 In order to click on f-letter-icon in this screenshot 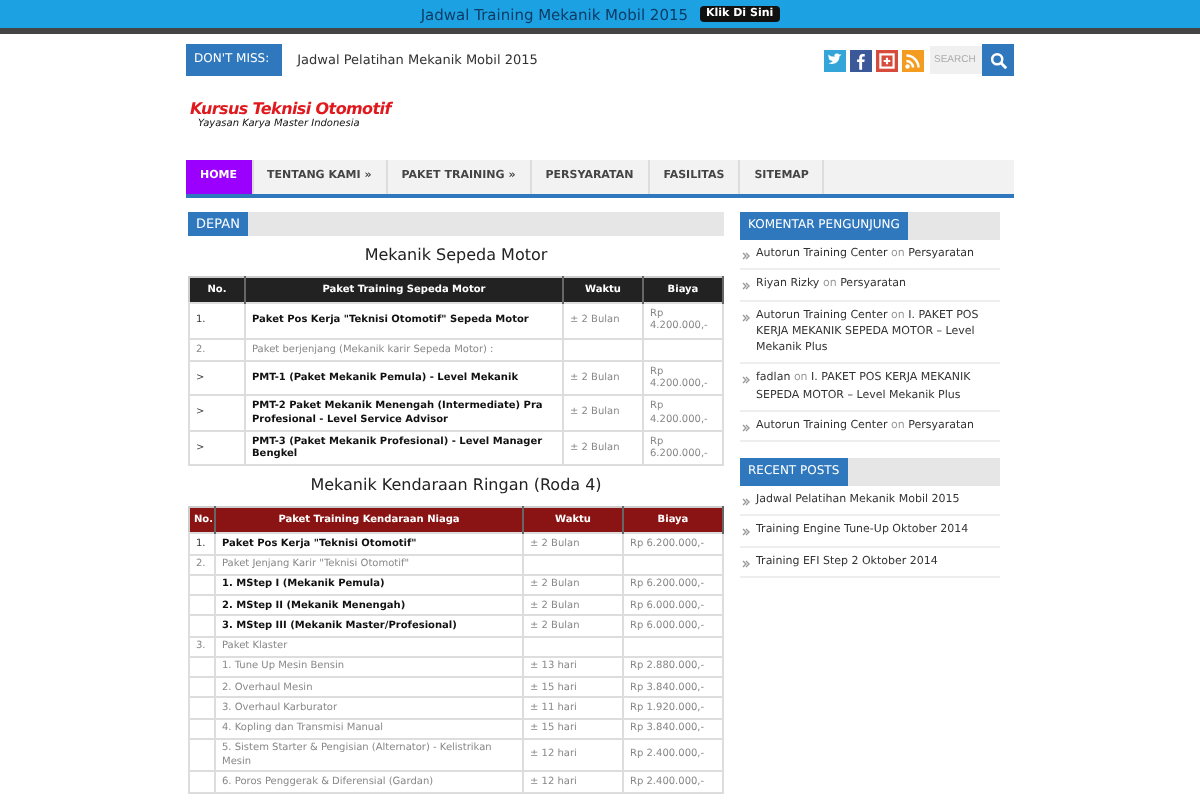, I will do `click(861, 60)`.